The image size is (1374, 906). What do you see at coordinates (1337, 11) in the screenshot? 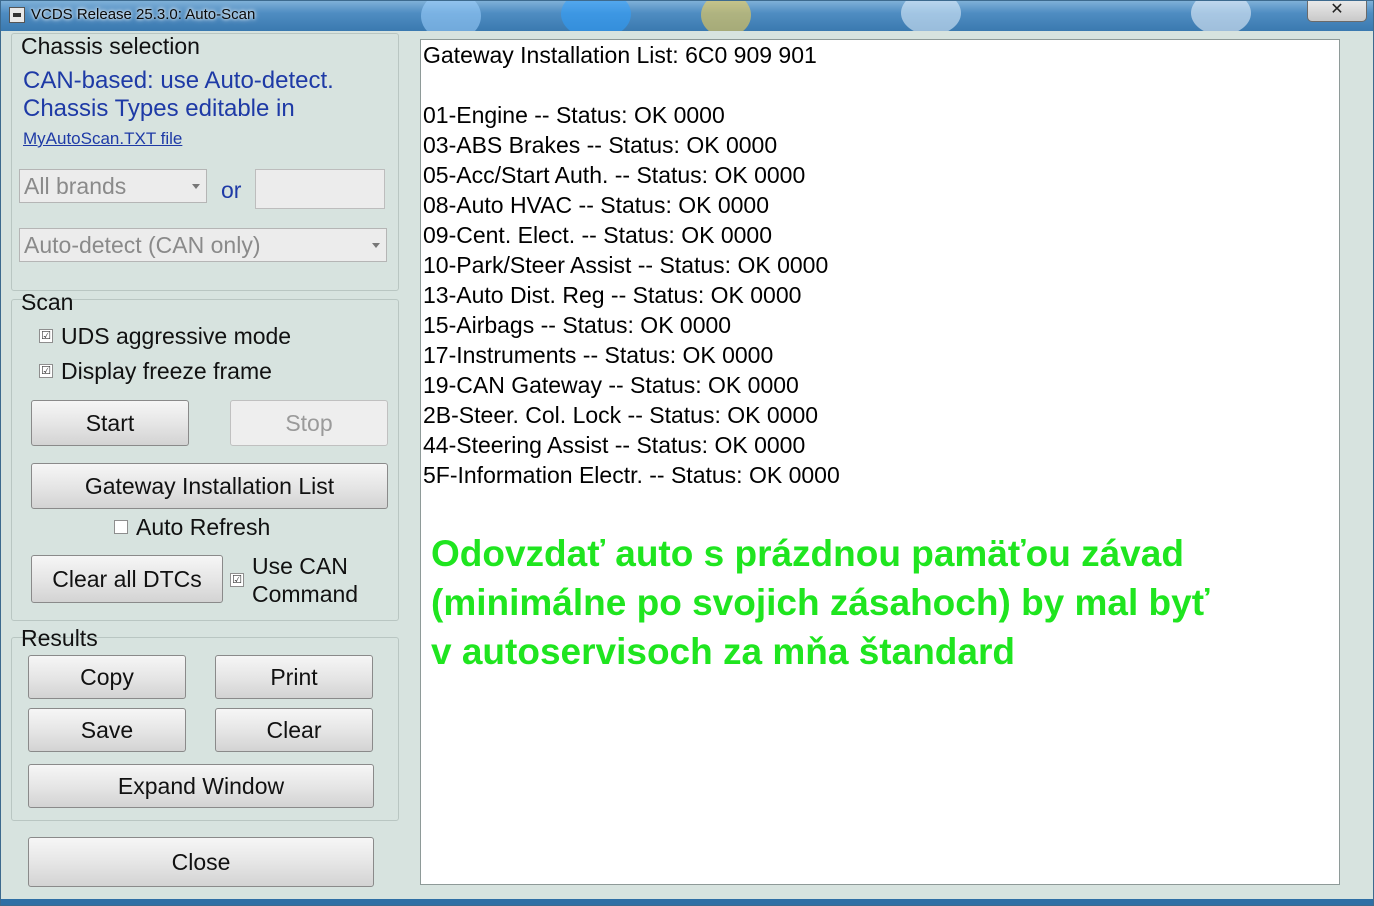
I see `window-close-button: ✕` at bounding box center [1337, 11].